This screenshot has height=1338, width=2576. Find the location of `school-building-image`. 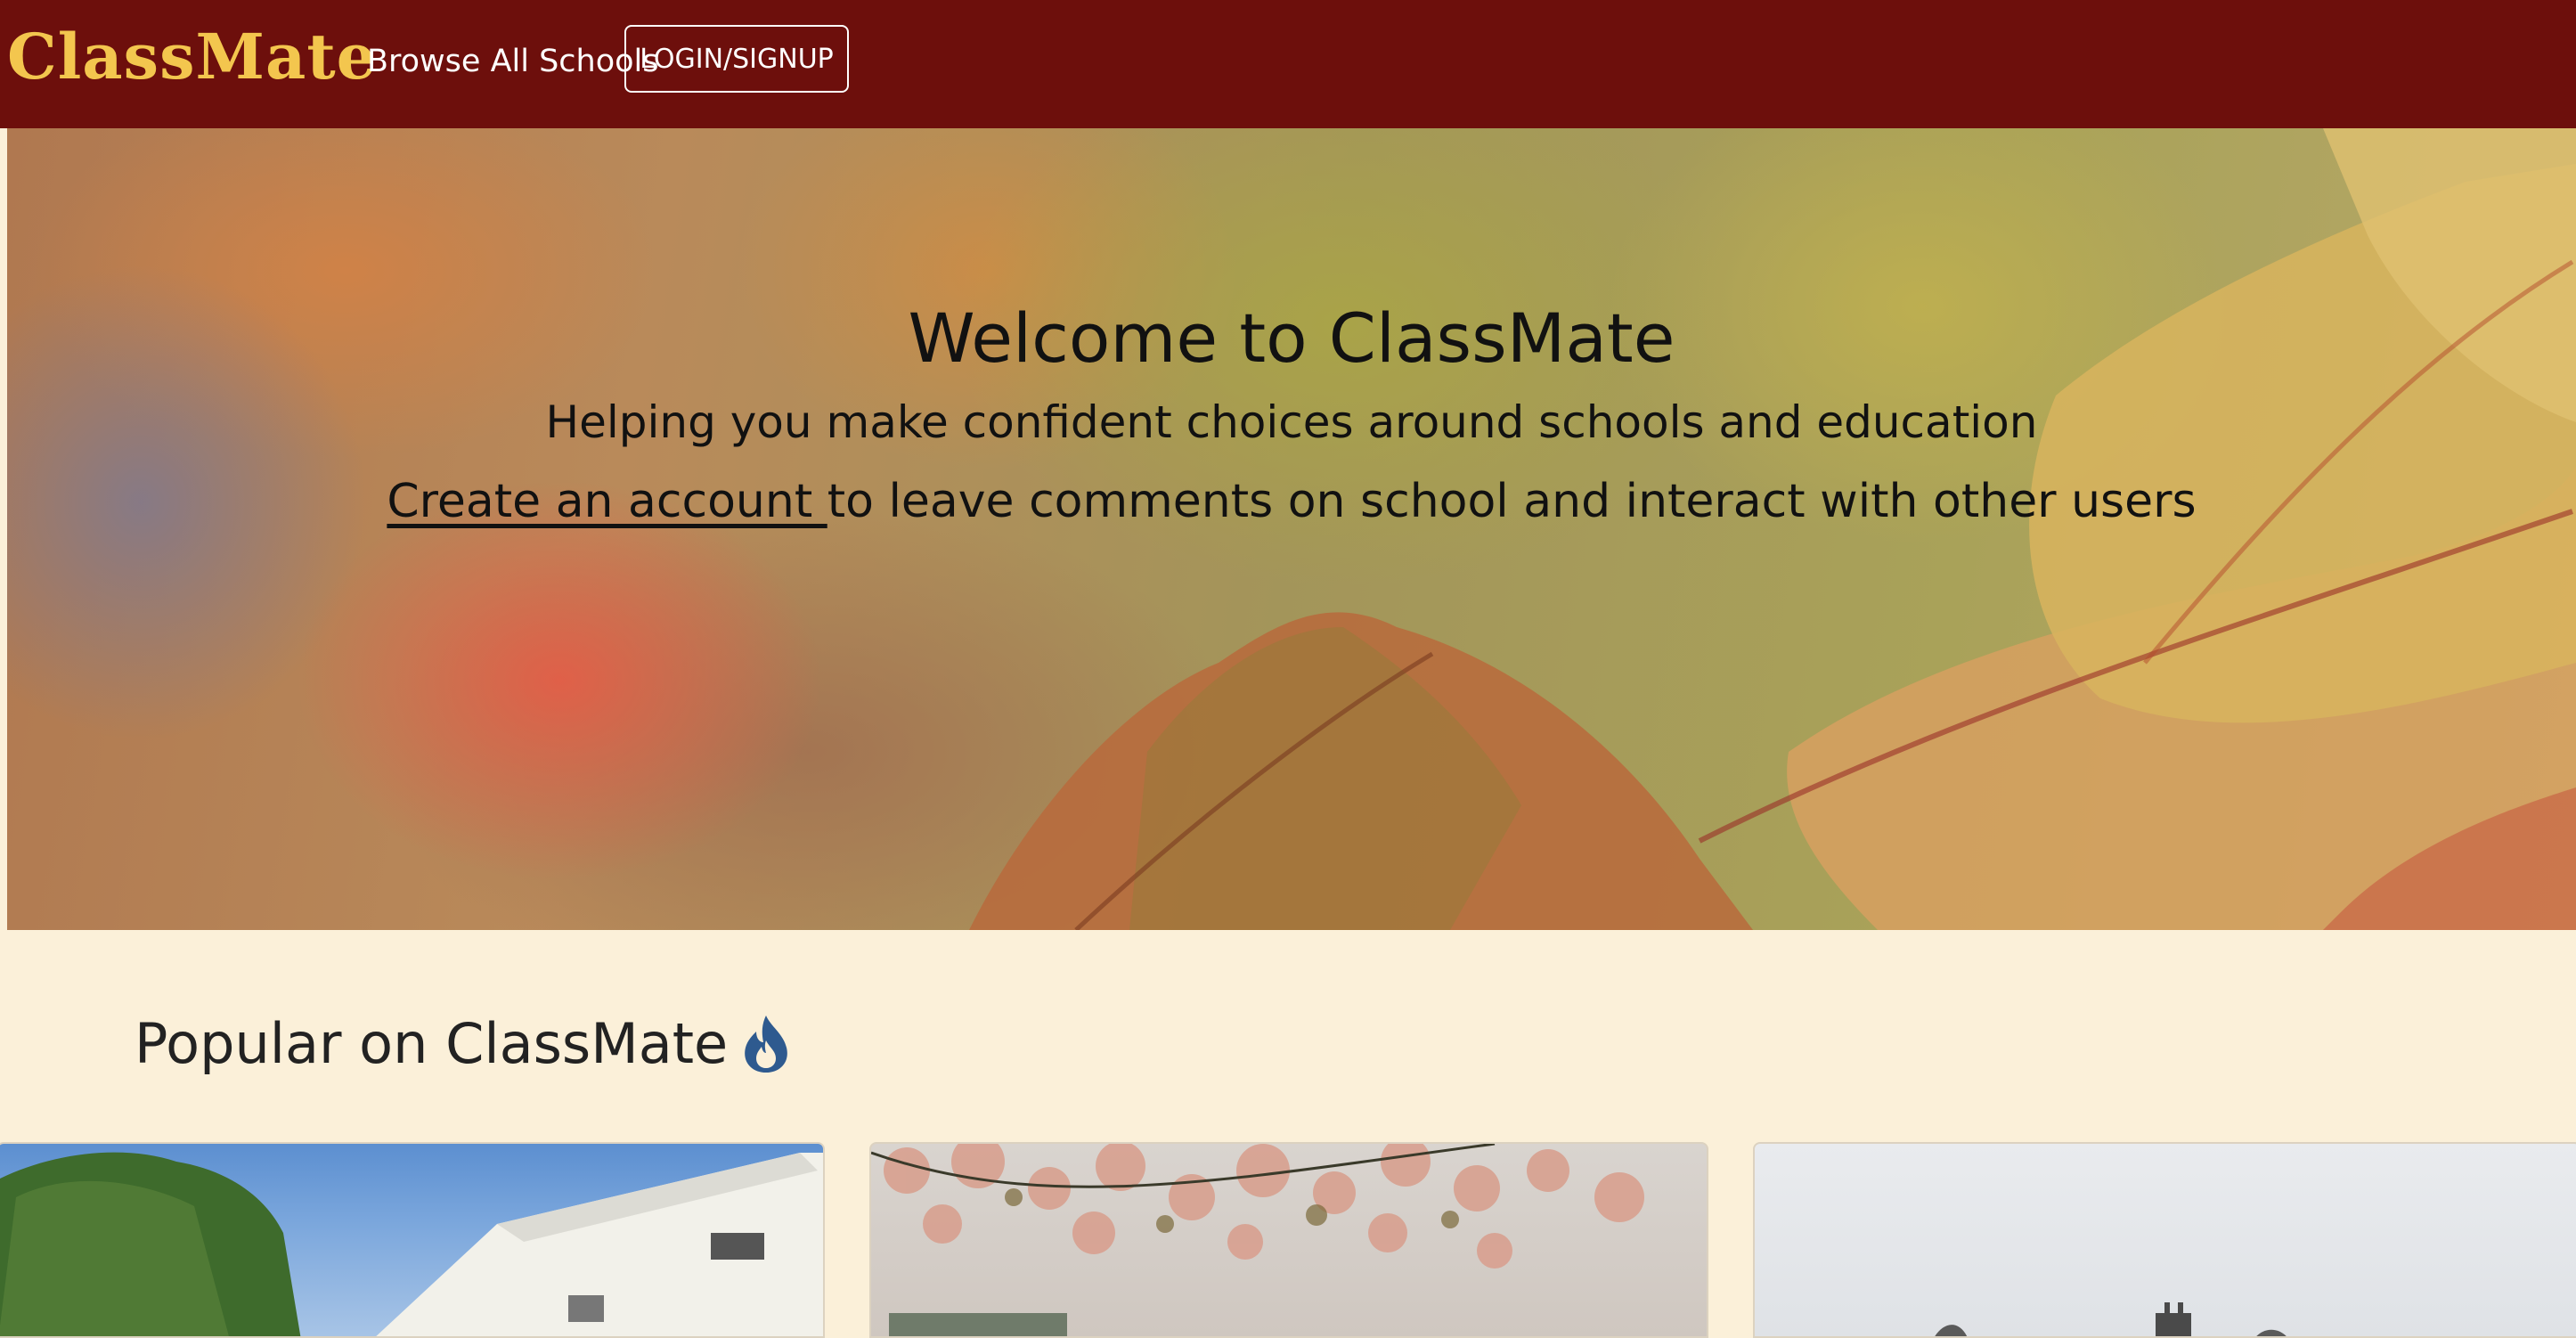

school-building-image is located at coordinates (411, 1244).